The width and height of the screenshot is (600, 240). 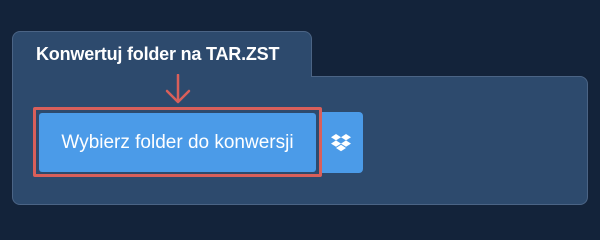 What do you see at coordinates (158, 54) in the screenshot?
I see `converter-title: Konwertuj folder na TAR.ZST` at bounding box center [158, 54].